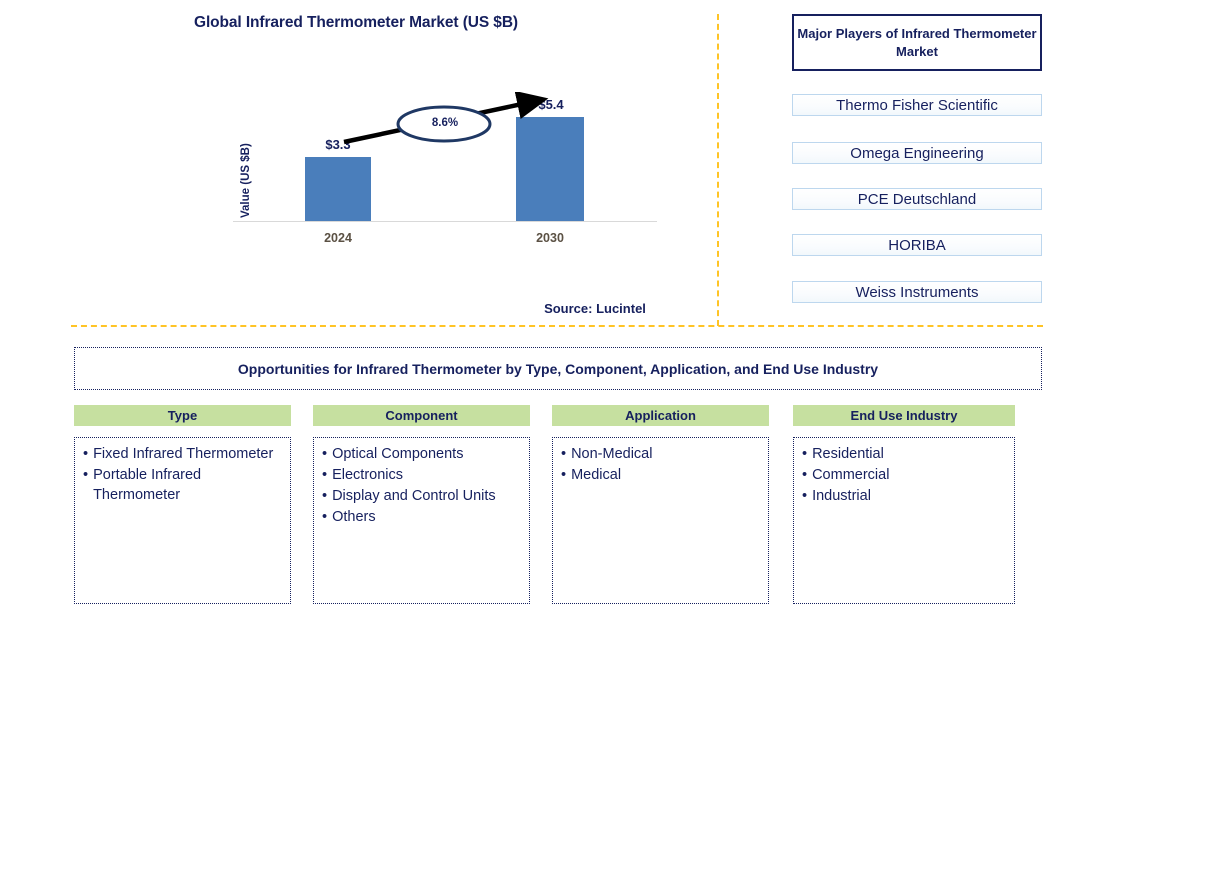 This screenshot has width=1209, height=887. What do you see at coordinates (851, 475) in the screenshot?
I see `bullet-label: Commercial` at bounding box center [851, 475].